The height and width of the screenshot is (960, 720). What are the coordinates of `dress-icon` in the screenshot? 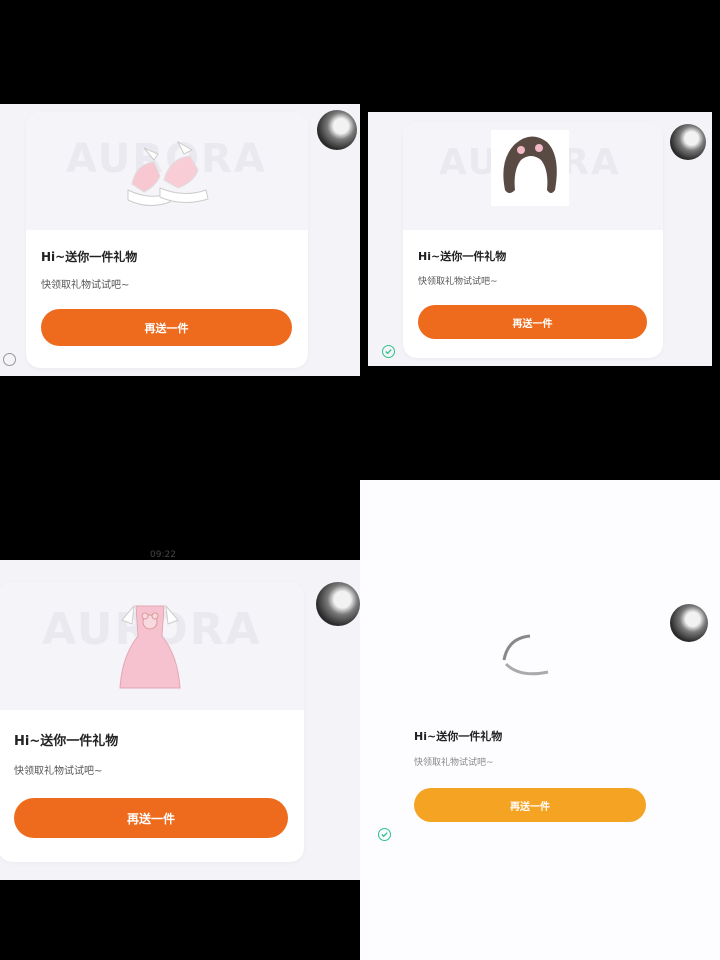 It's located at (150, 646).